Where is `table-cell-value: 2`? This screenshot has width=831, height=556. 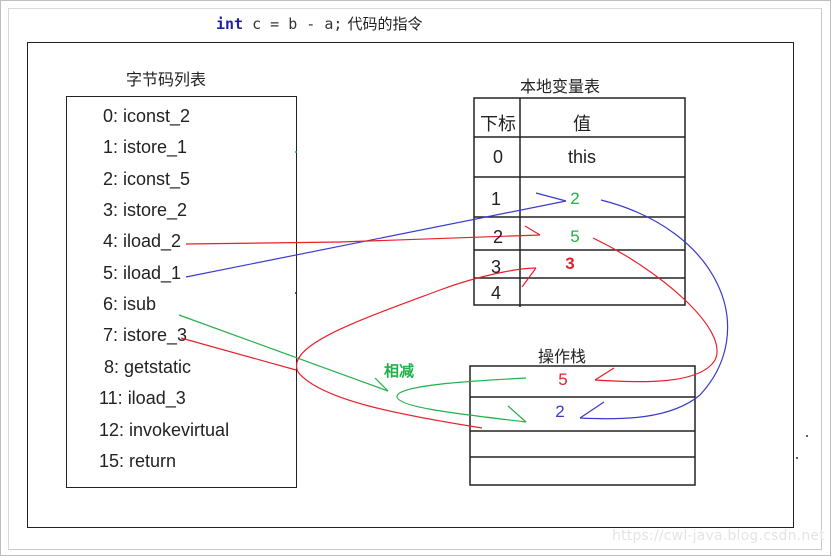
table-cell-value: 2 is located at coordinates (575, 198).